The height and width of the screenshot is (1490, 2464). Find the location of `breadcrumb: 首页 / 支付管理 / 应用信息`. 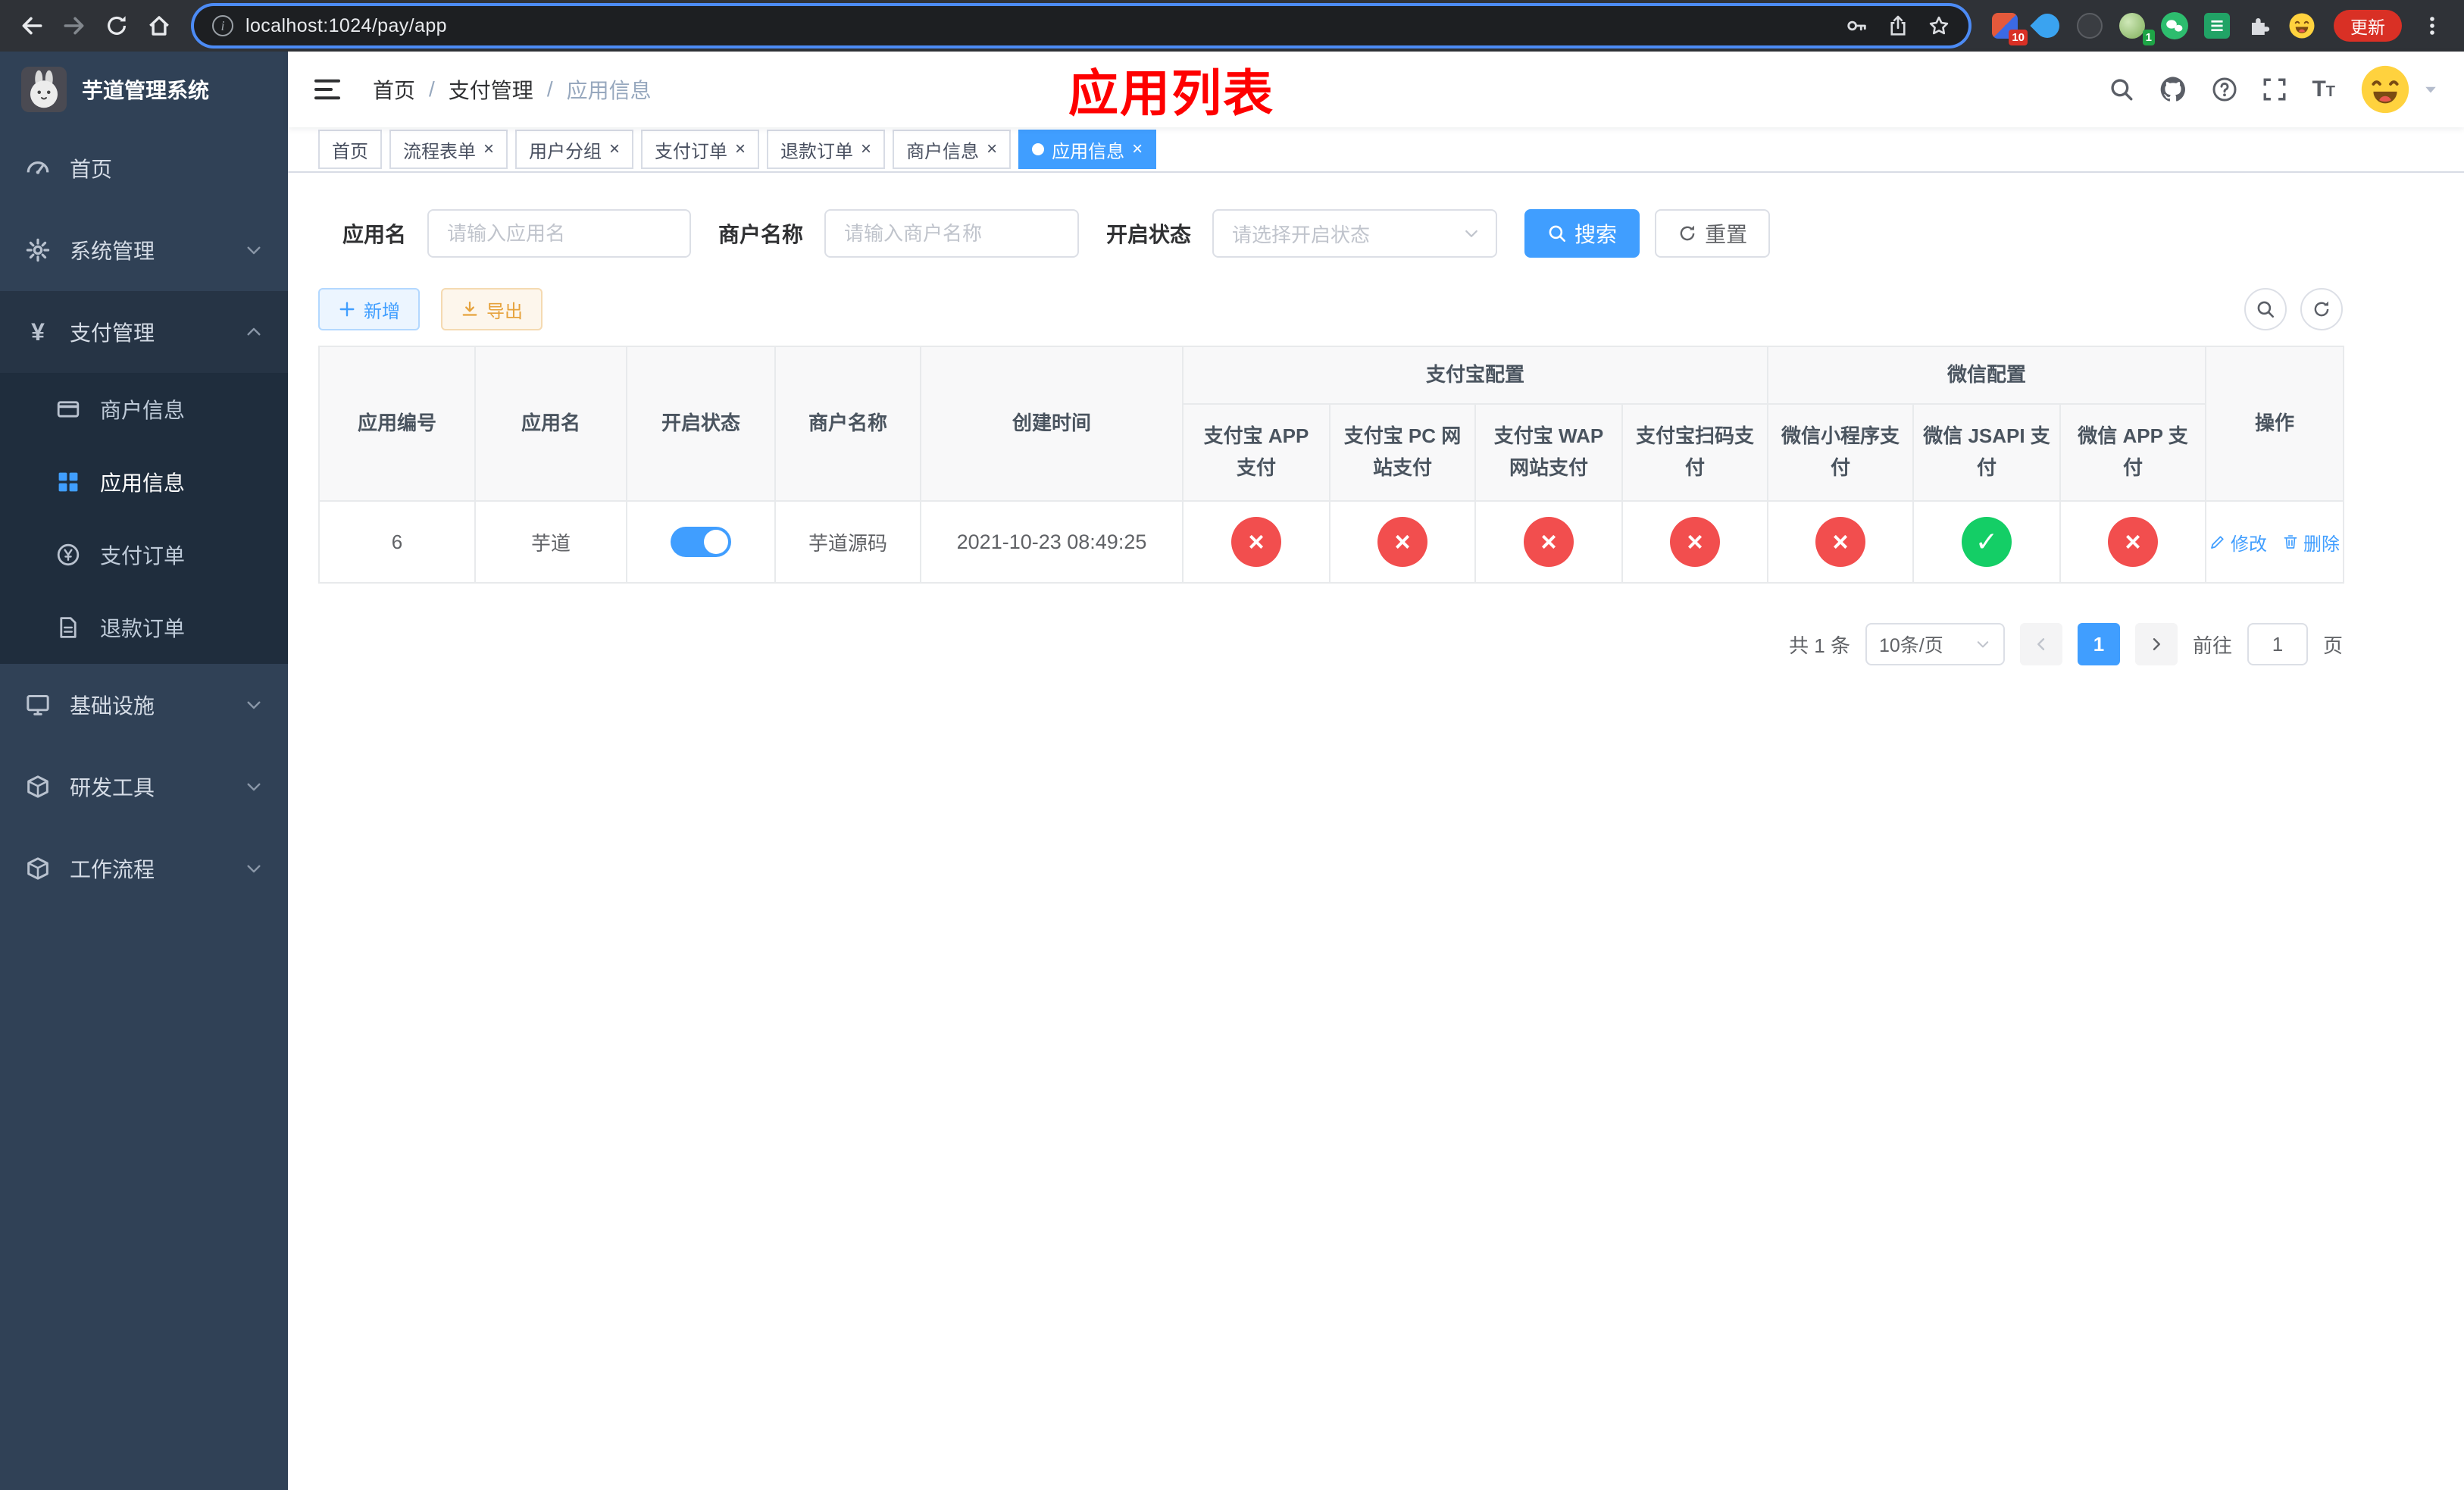

breadcrumb: 首页 / 支付管理 / 应用信息 is located at coordinates (512, 89).